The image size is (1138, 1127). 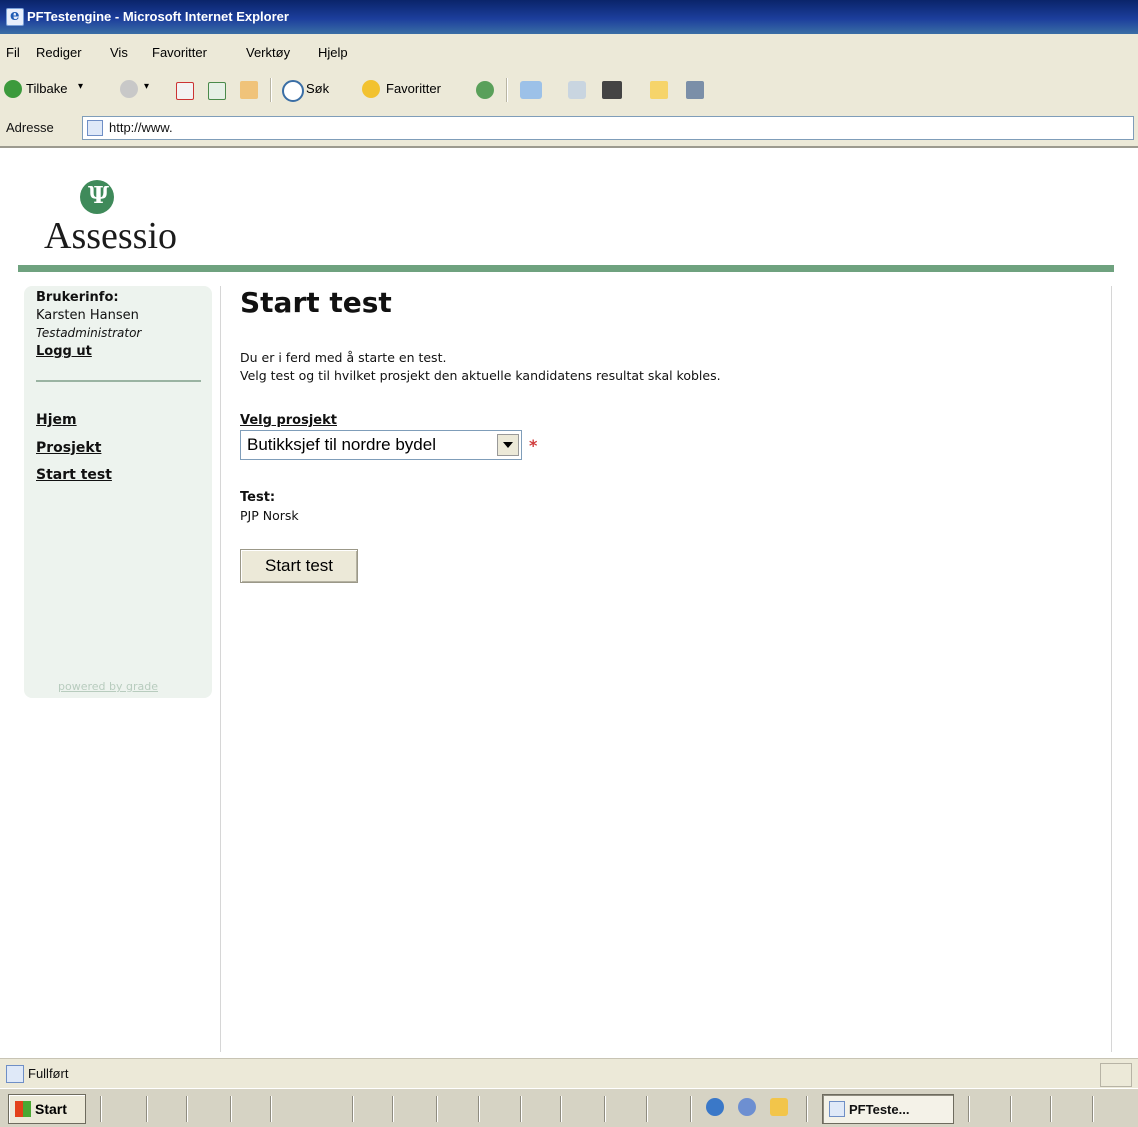 What do you see at coordinates (779, 1107) in the screenshot?
I see `folder-quicklaunch-icon` at bounding box center [779, 1107].